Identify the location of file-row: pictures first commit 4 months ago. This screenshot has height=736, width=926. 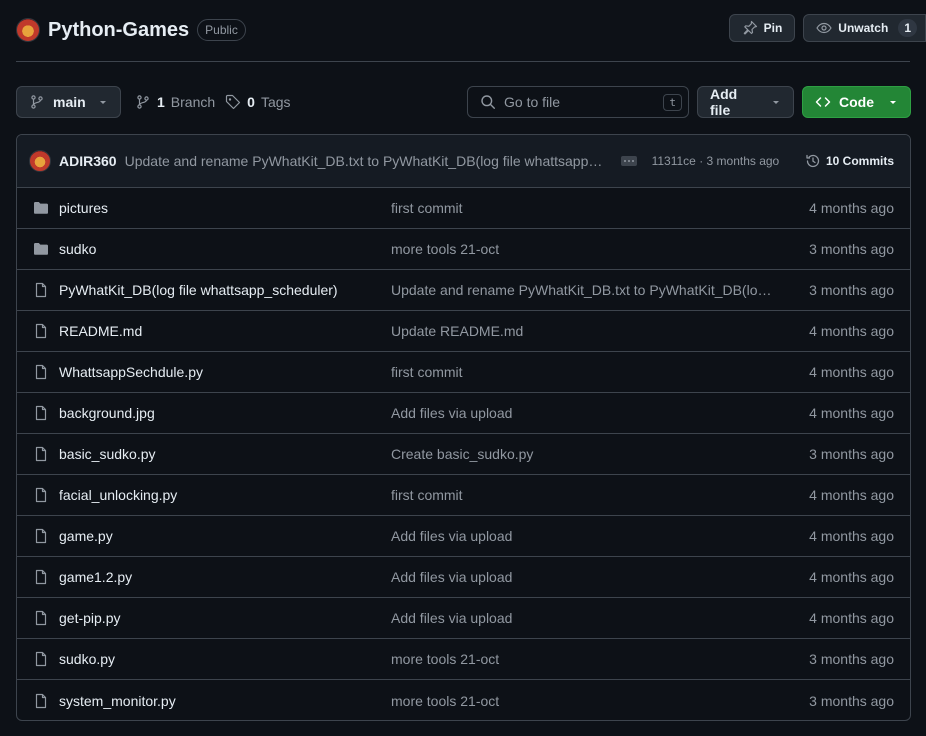
(463, 208).